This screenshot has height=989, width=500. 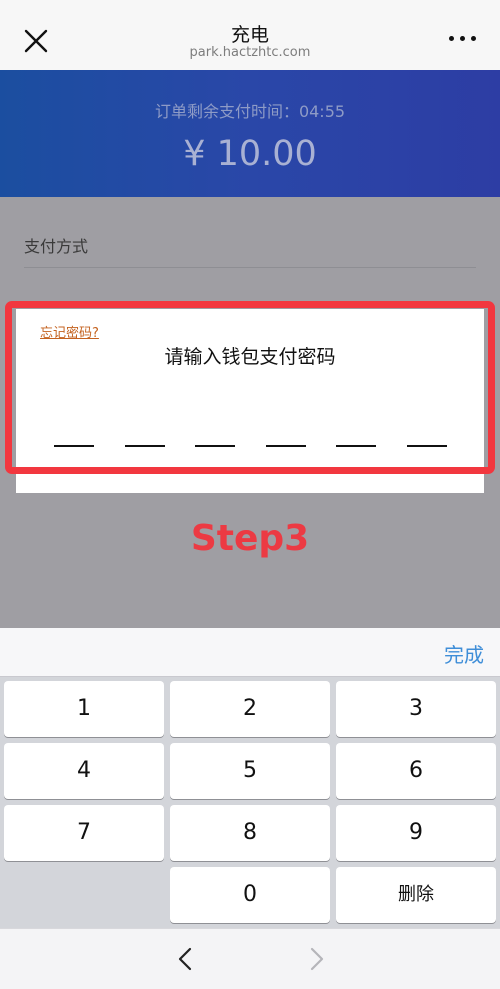 What do you see at coordinates (416, 895) in the screenshot?
I see `delete-key: 删除` at bounding box center [416, 895].